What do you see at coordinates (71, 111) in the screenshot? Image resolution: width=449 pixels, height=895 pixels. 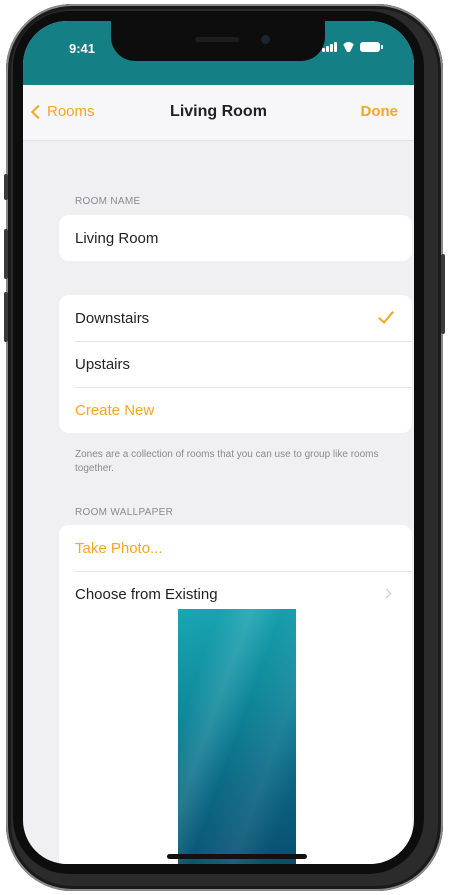 I see `back-label: Rooms` at bounding box center [71, 111].